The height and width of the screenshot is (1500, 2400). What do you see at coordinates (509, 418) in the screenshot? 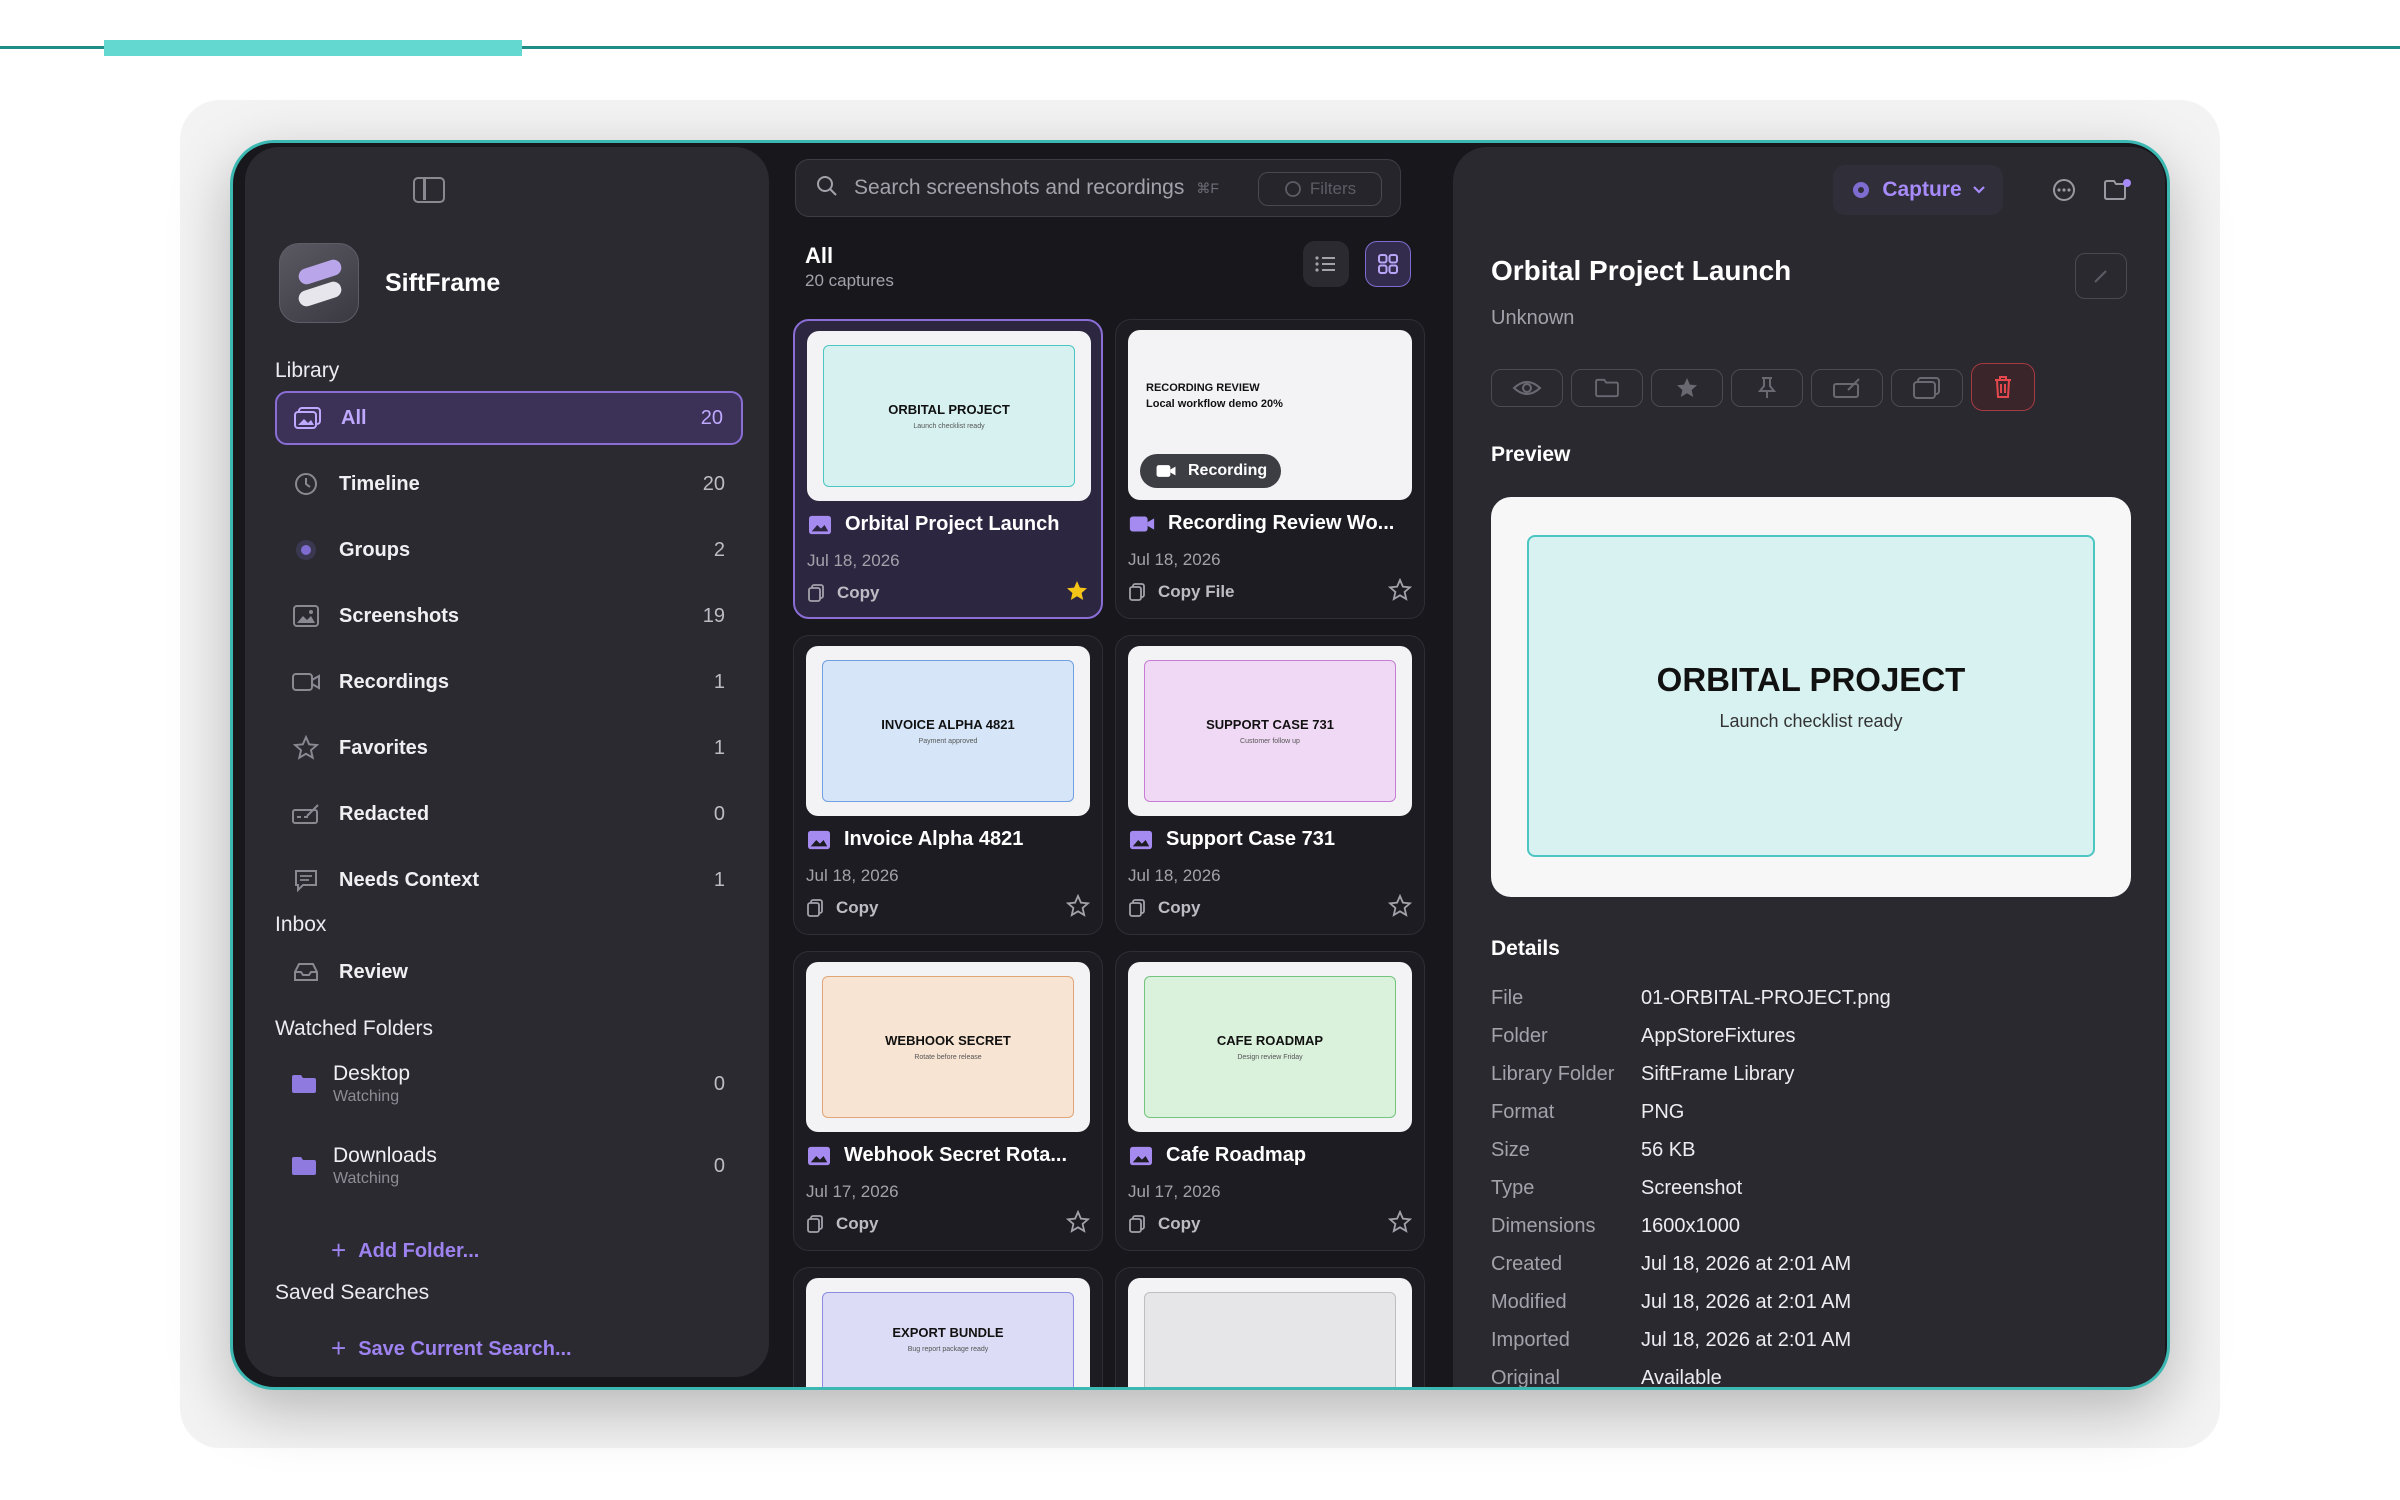
I see `sidebar-item-all: All 20` at bounding box center [509, 418].